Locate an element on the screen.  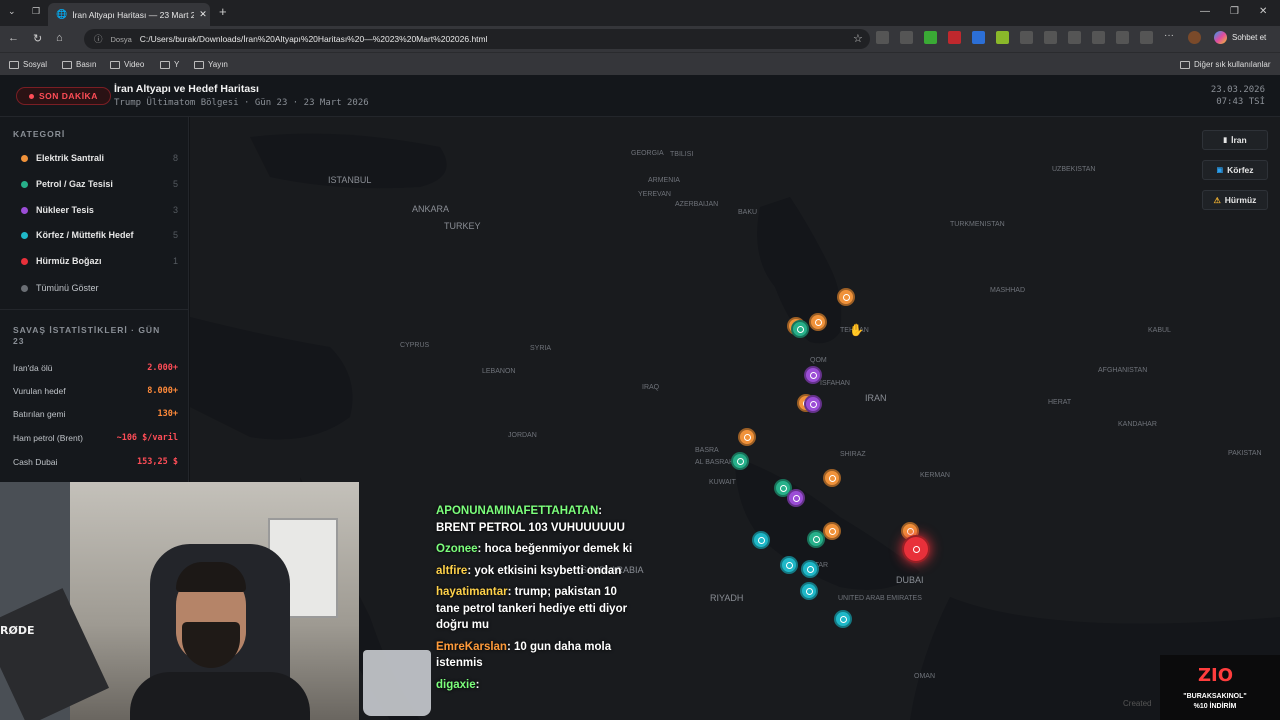
bookmark-folder: Y is located at coordinates (169, 64).